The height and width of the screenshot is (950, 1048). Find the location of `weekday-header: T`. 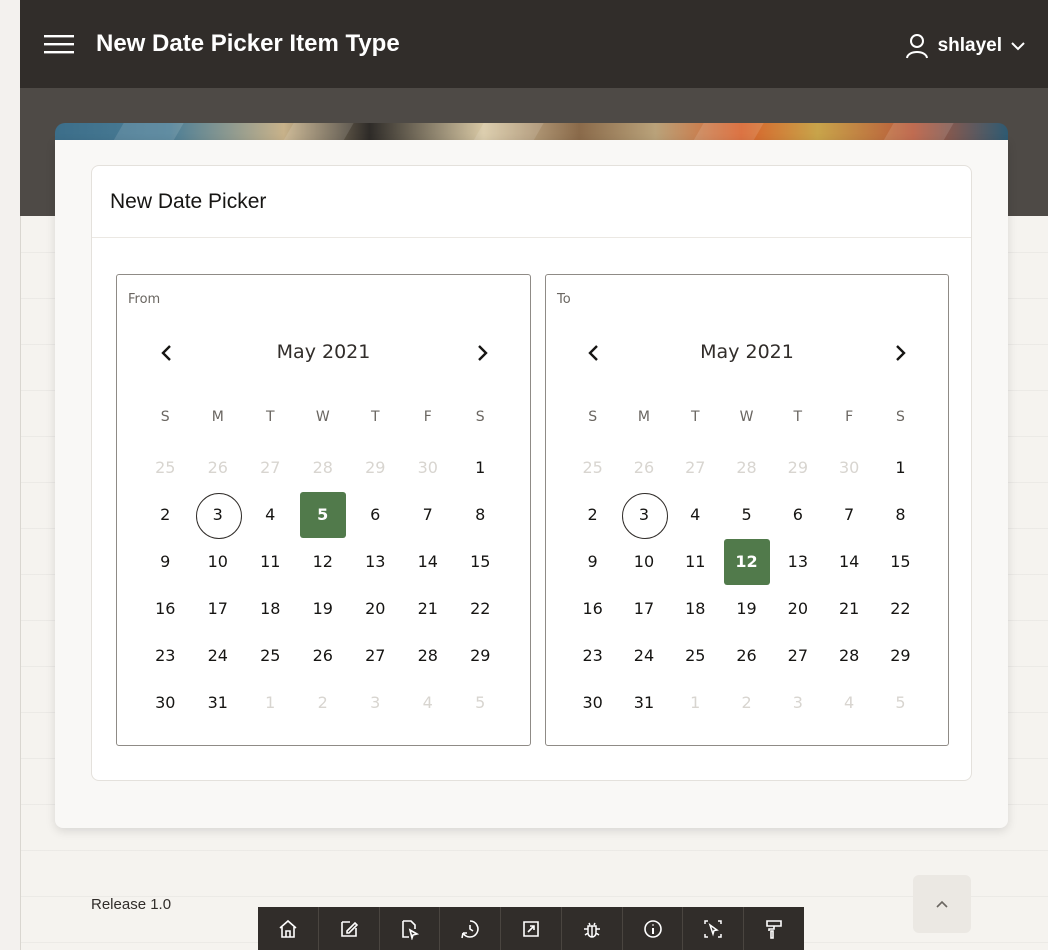

weekday-header: T is located at coordinates (798, 417).